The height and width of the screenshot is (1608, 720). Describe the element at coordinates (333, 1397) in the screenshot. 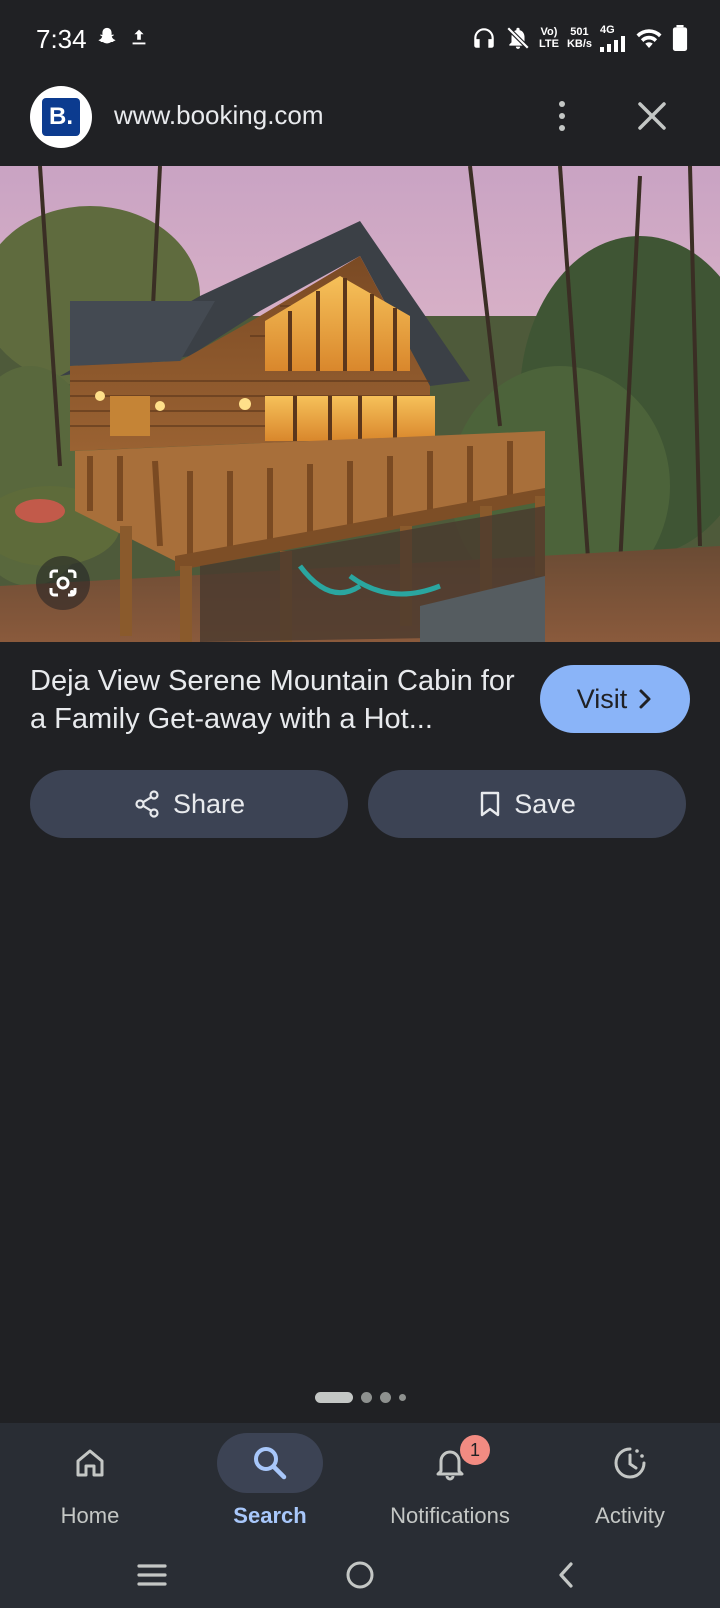

I see `page-dot-active` at that location.